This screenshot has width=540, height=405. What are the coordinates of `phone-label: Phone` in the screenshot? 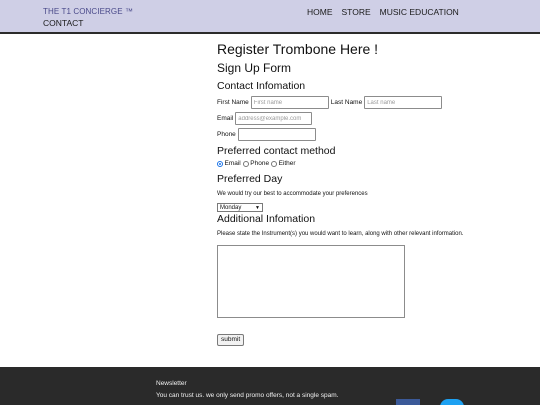 It's located at (226, 134).